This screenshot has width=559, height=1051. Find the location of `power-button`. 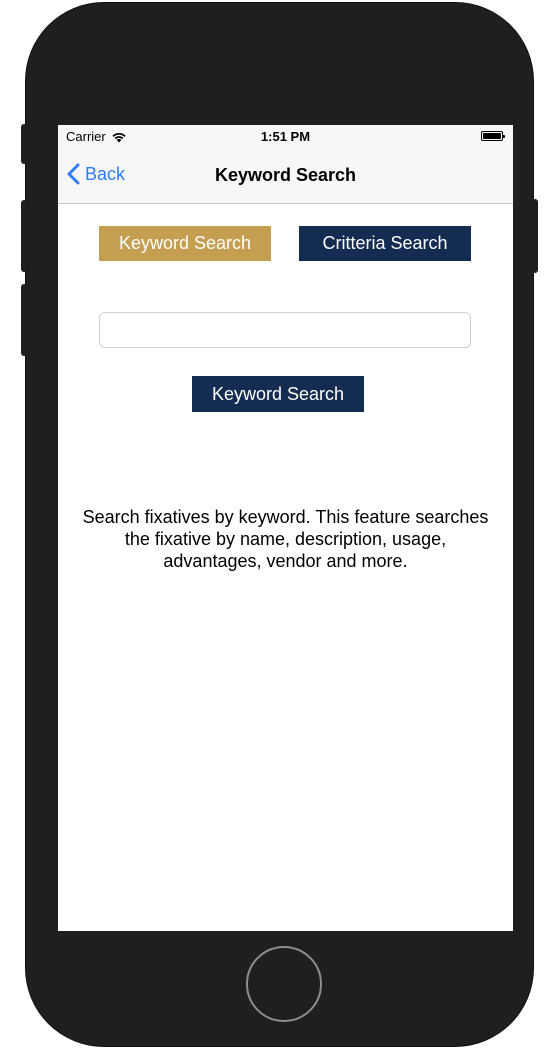

power-button is located at coordinates (535, 236).